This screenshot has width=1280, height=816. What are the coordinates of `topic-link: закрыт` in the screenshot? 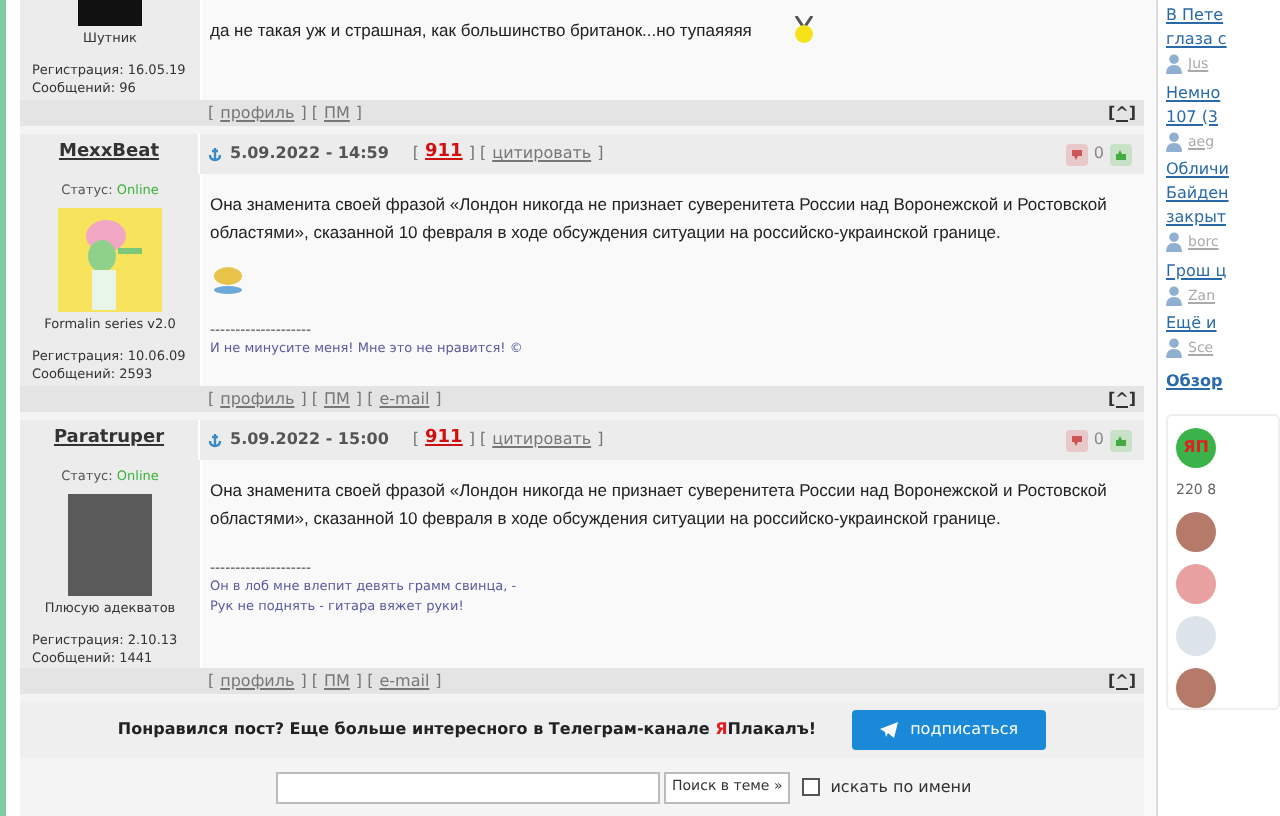 It's located at (1223, 218).